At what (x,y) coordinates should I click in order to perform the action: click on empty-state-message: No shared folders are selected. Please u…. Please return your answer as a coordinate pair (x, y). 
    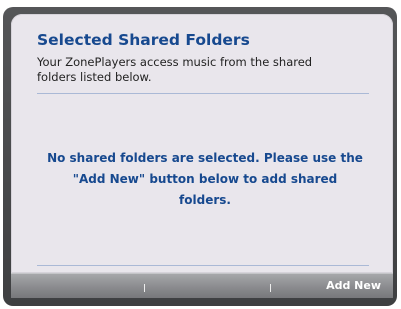
    Looking at the image, I should click on (205, 179).